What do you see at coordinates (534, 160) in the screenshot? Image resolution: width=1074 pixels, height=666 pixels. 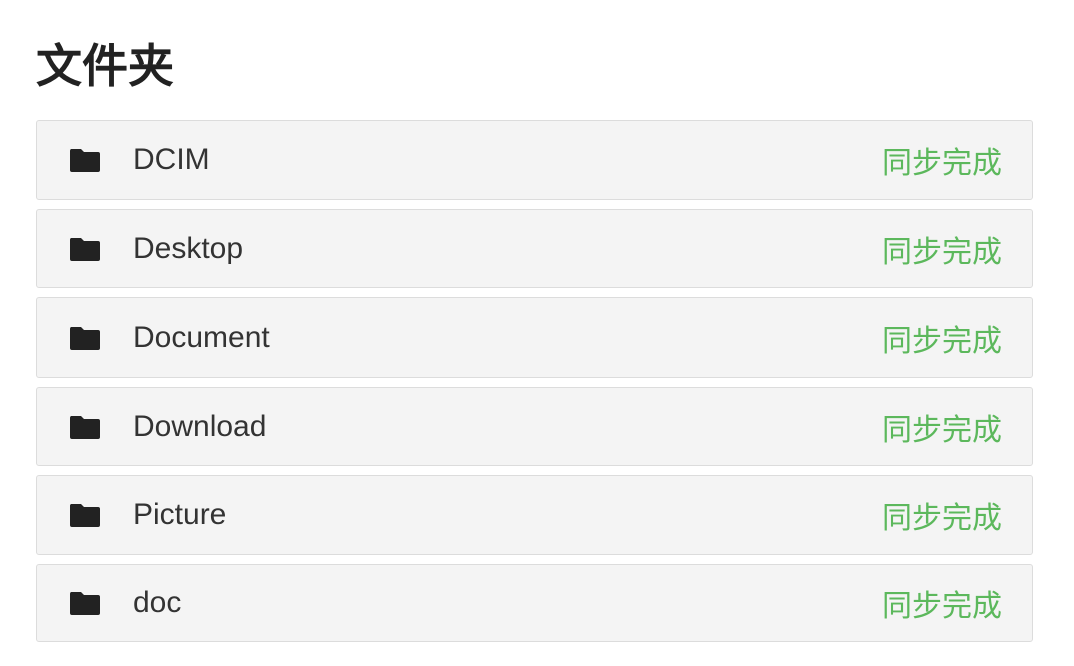 I see `folder-row-dcim: DCIM 同步完成` at bounding box center [534, 160].